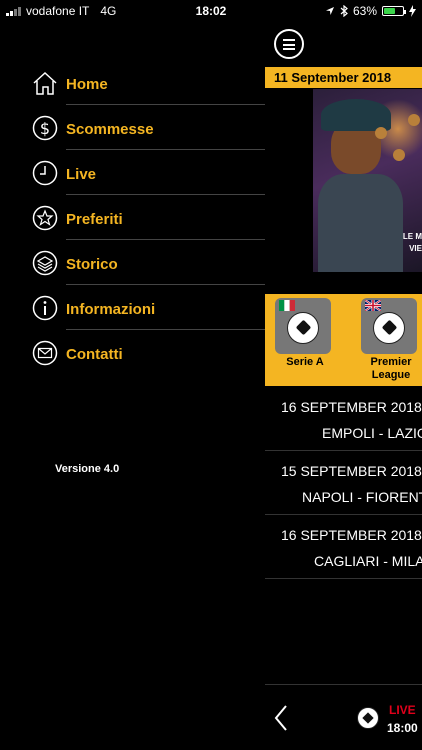 This screenshot has width=422, height=750. I want to click on banner-character-body, so click(360, 223).